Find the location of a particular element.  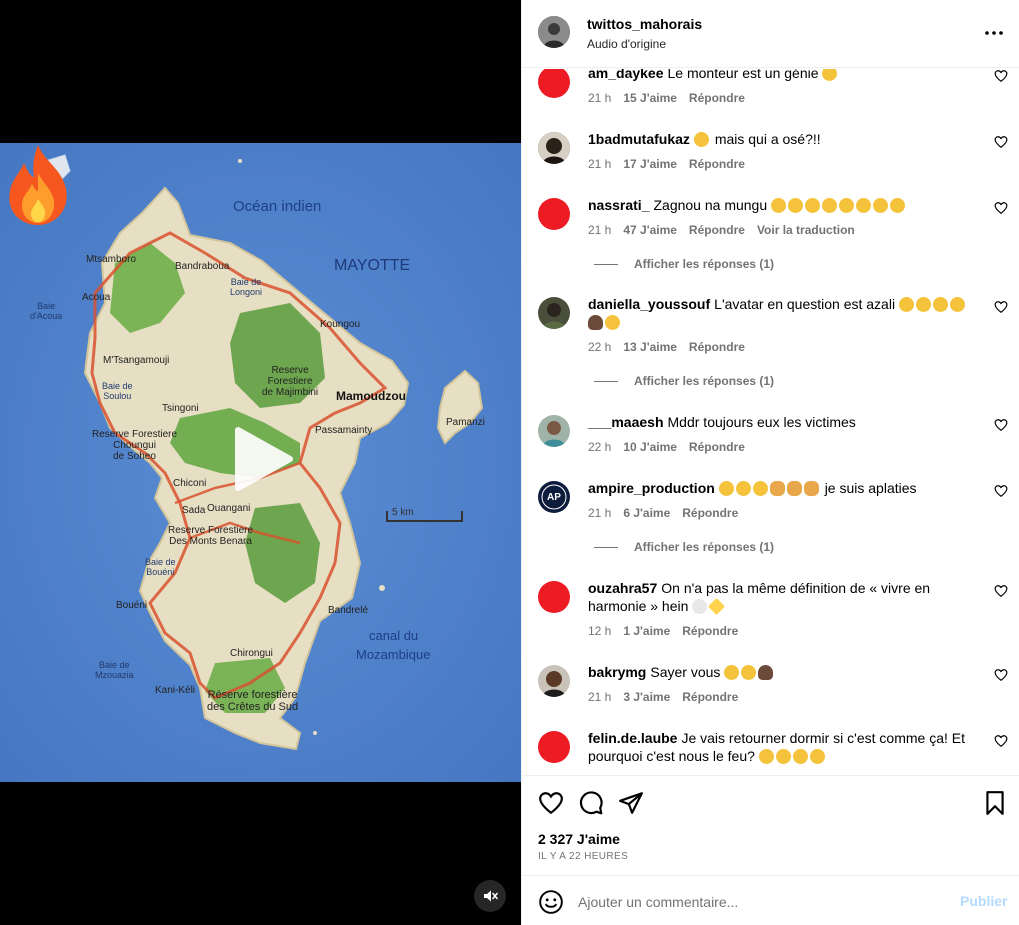

commenter-username: am_daykee is located at coordinates (626, 75).